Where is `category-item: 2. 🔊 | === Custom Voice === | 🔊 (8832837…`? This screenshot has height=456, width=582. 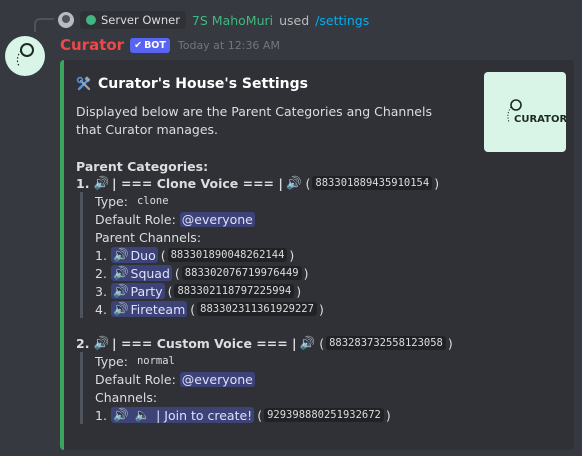
category-item: 2. 🔊 | === Custom Voice === | 🔊 (8832837… is located at coordinates (264, 343).